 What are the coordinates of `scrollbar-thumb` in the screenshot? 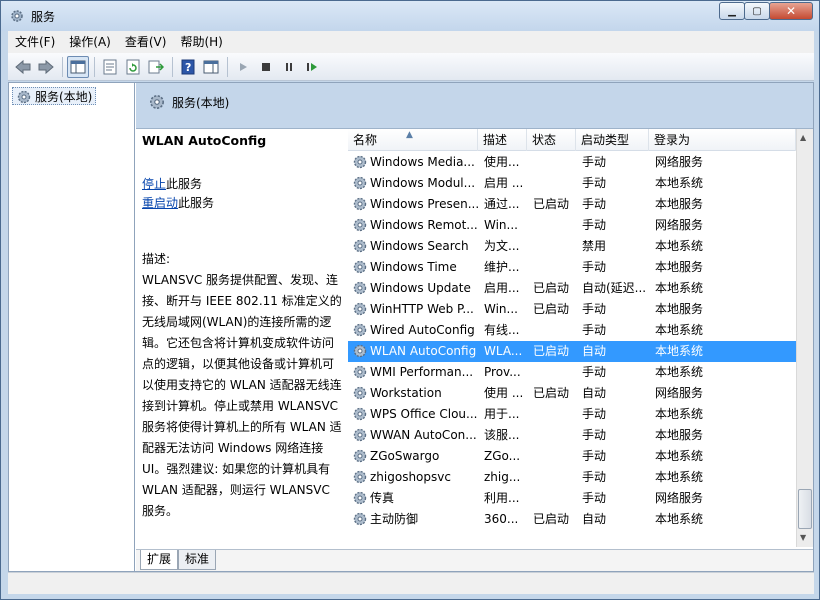 It's located at (805, 509).